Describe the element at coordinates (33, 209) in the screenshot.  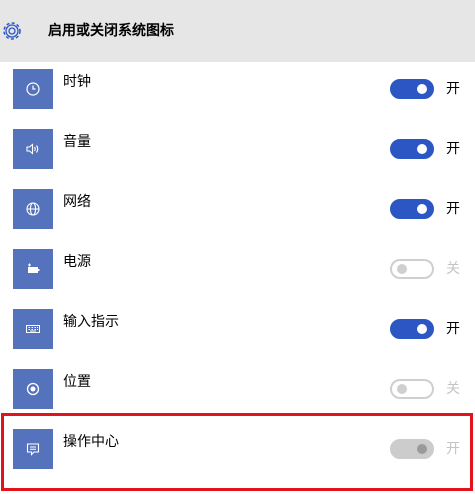
I see `network-globe-icon` at that location.